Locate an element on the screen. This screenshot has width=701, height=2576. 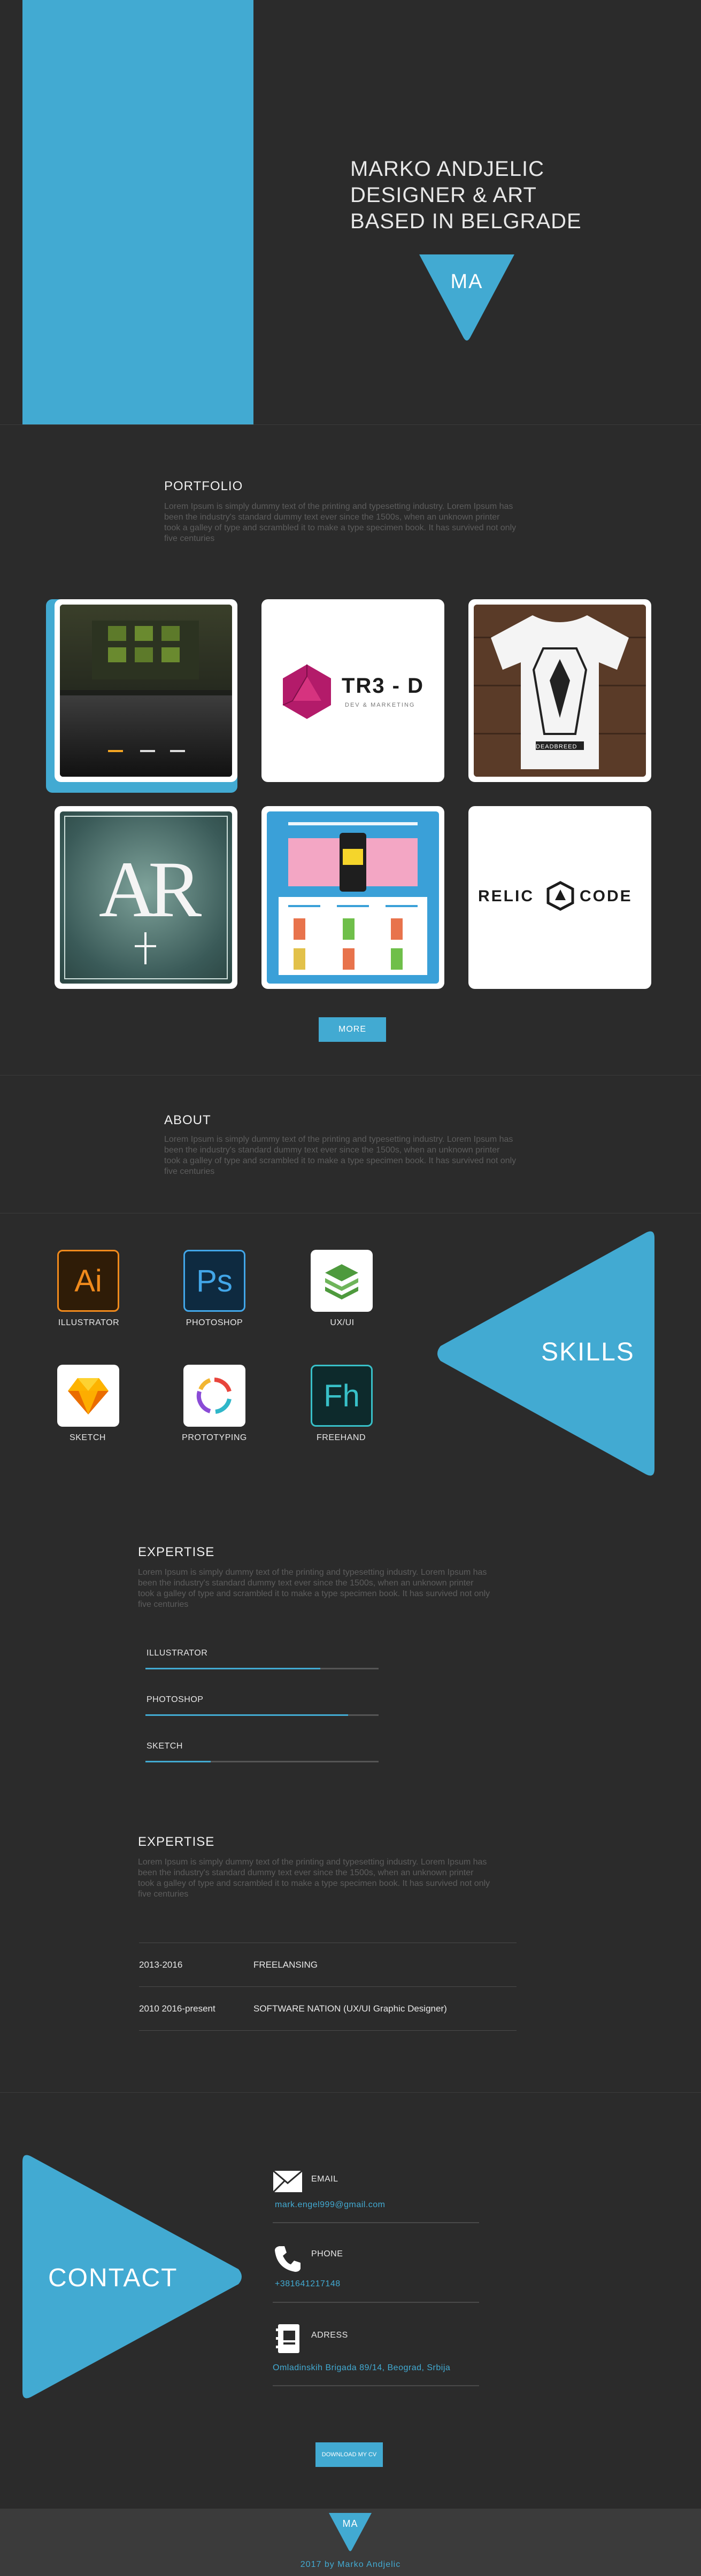
portfolio-item-tshirt: DEADBREED is located at coordinates (559, 690).